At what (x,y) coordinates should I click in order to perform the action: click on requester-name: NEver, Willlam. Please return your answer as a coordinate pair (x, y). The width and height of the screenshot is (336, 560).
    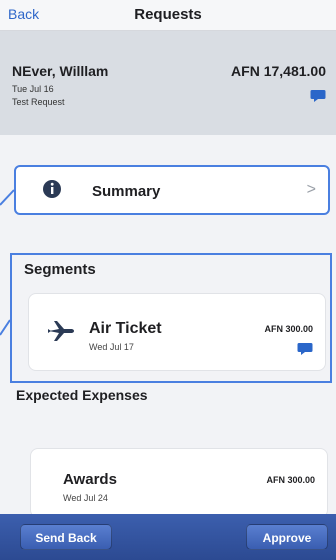
    Looking at the image, I should click on (60, 71).